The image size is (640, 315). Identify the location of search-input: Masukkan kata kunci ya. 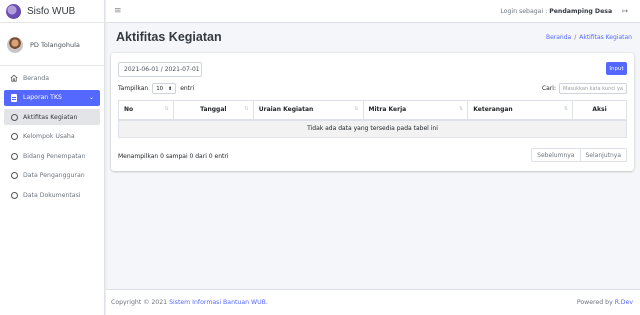
(593, 88).